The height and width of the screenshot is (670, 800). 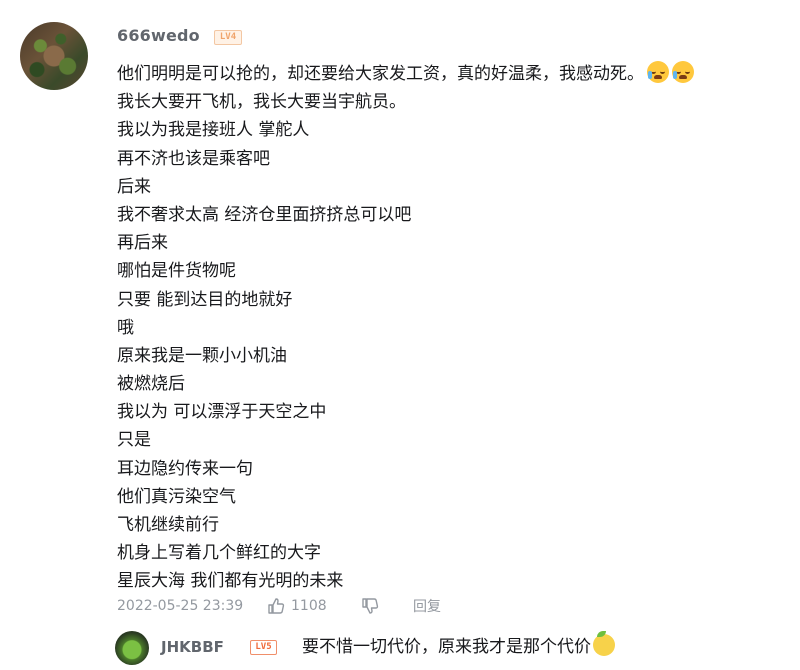 I want to click on comment-line: 被燃烧后, so click(x=151, y=384).